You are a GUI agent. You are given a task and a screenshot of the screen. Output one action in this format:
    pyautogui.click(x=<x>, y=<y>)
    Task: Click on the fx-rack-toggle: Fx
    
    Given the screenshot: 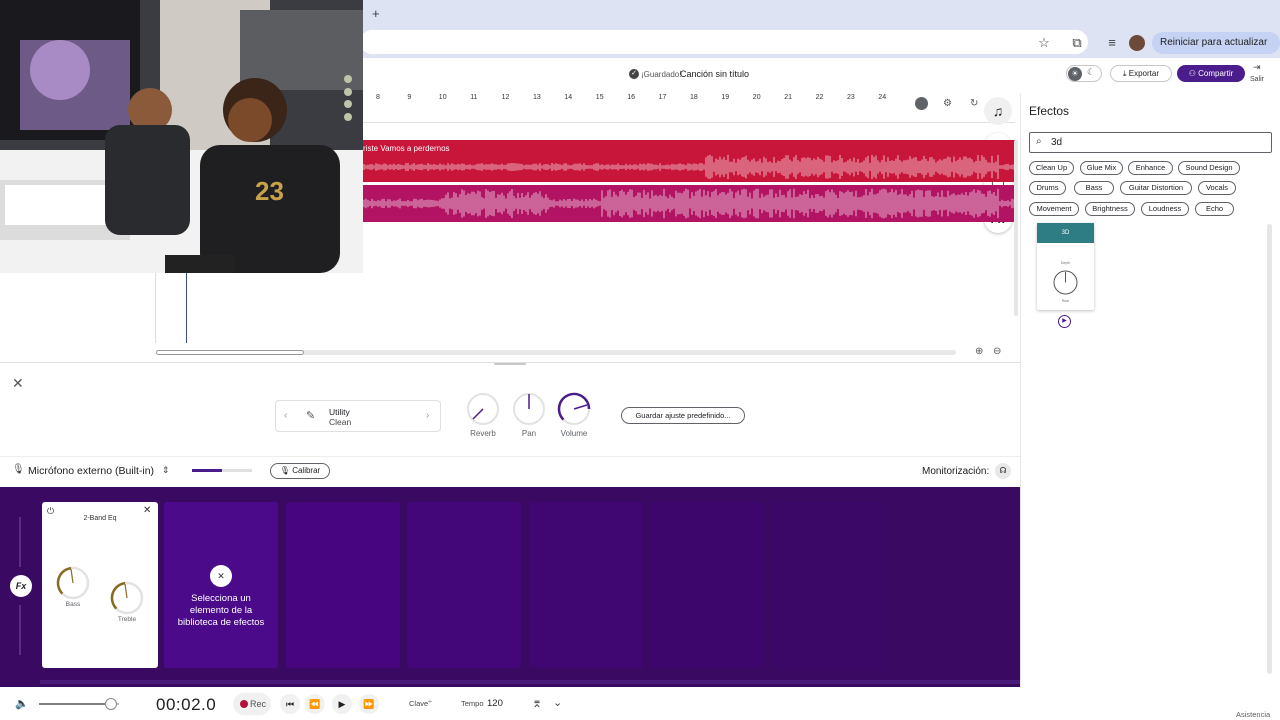 What is the action you would take?
    pyautogui.click(x=21, y=586)
    